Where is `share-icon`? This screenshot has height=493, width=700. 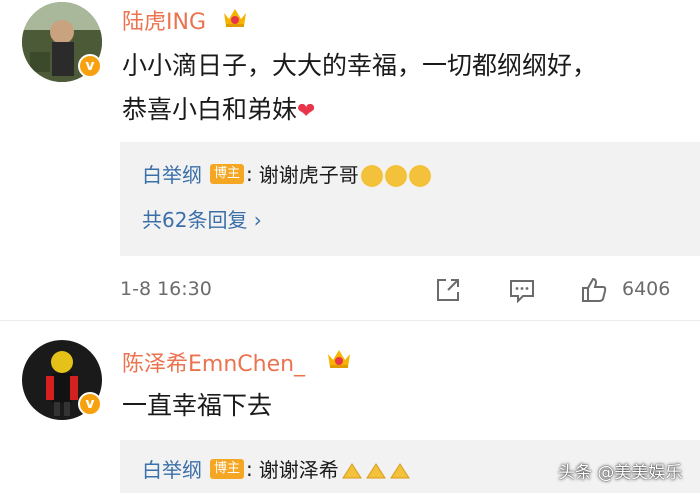
share-icon is located at coordinates (448, 290).